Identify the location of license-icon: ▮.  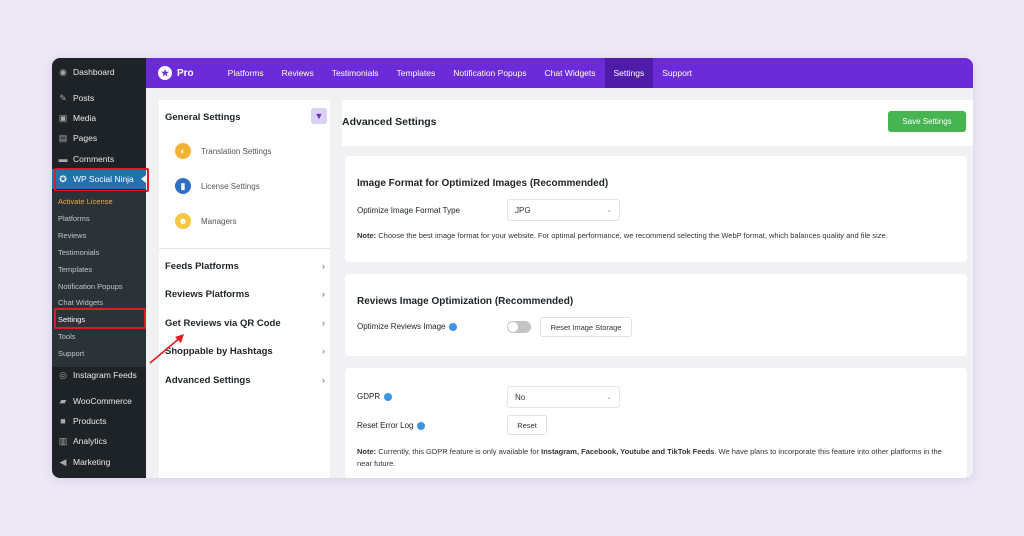
(183, 186).